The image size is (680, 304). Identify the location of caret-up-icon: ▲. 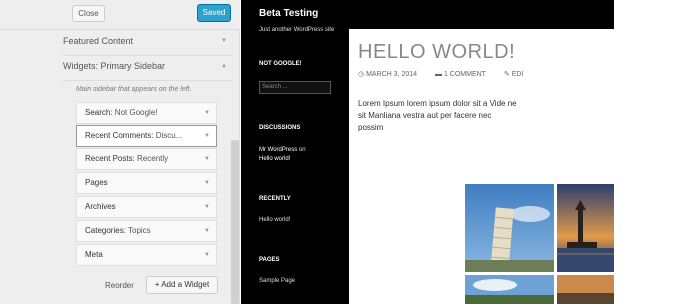
(224, 66).